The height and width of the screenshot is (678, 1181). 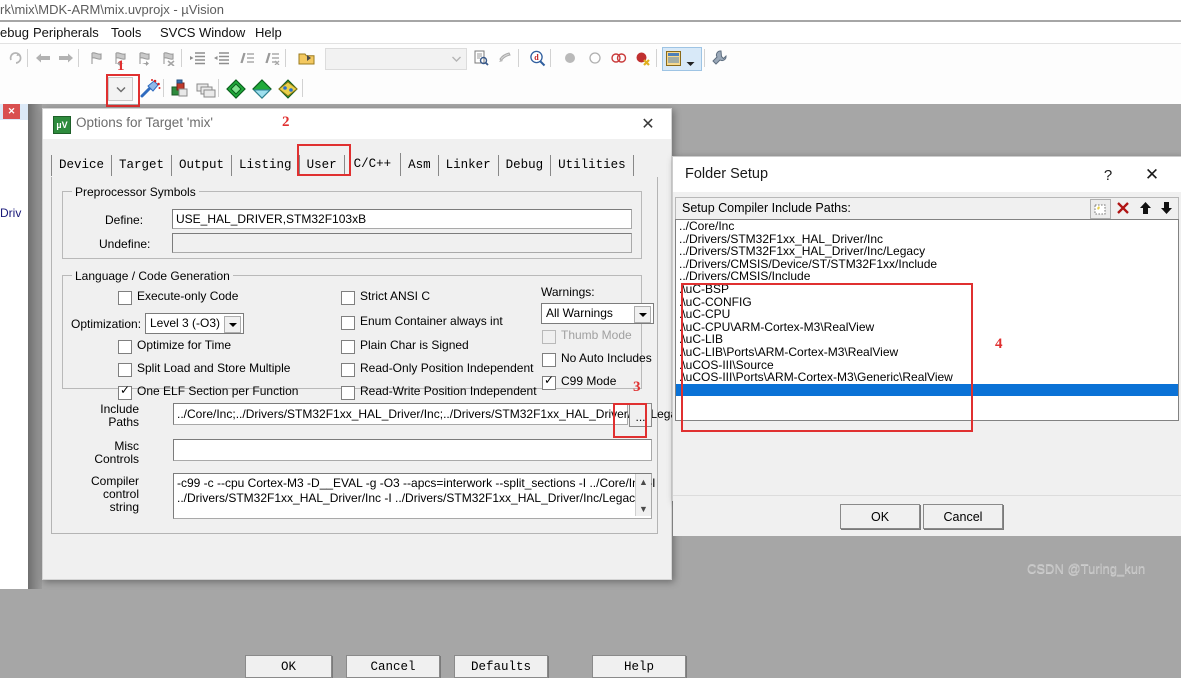 What do you see at coordinates (14, 32) in the screenshot?
I see `menu-item-debug: ebug` at bounding box center [14, 32].